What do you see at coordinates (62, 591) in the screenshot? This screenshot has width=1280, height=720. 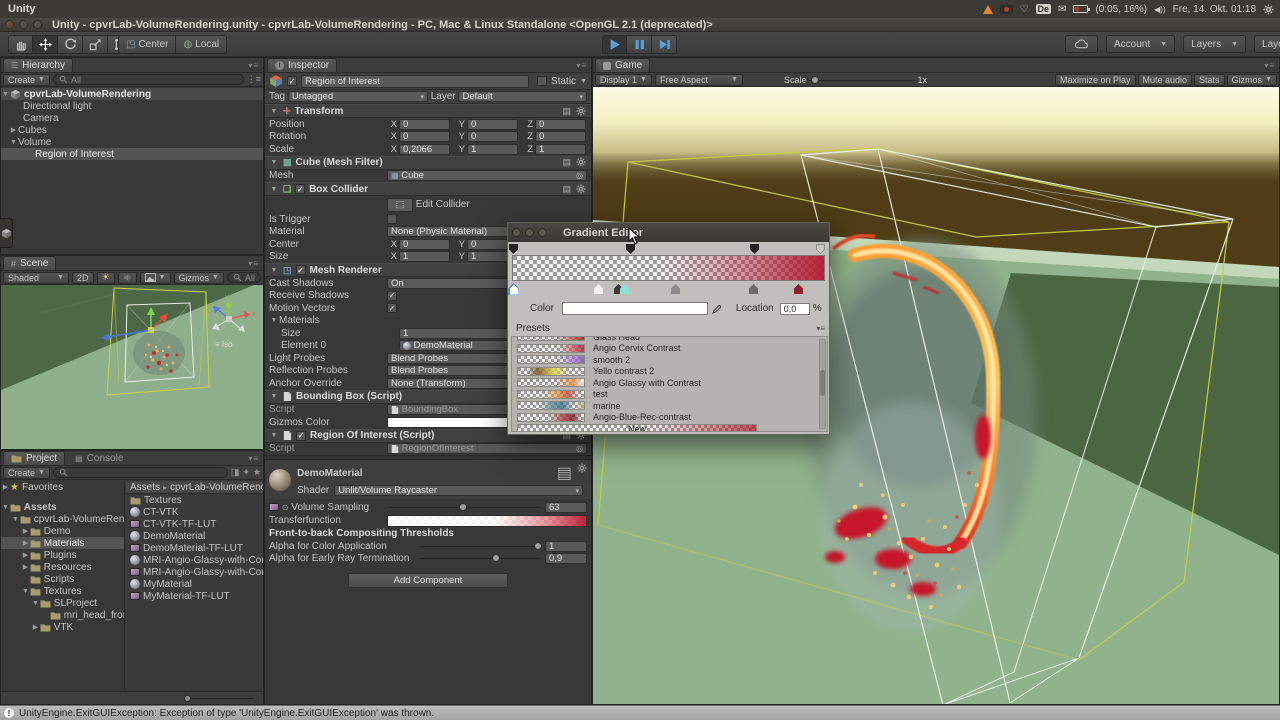 I see `tree-textures: ▼ Textures` at bounding box center [62, 591].